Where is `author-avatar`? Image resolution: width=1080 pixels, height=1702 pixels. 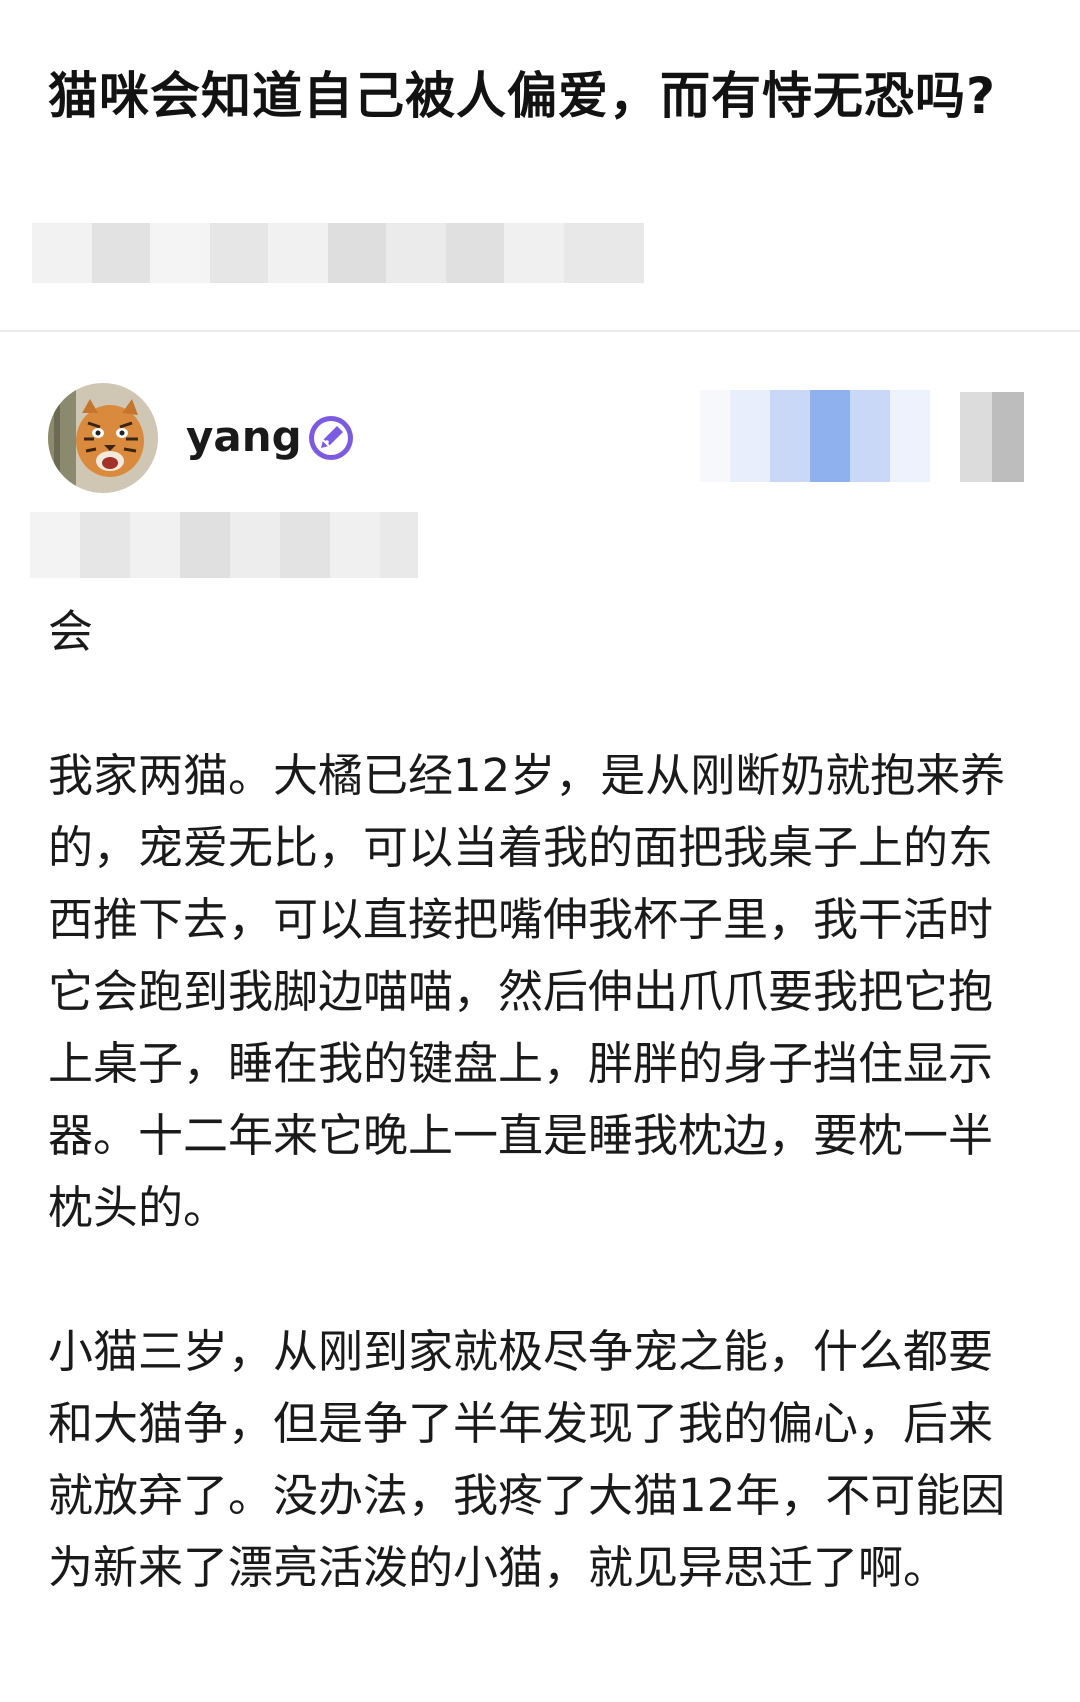
author-avatar is located at coordinates (103, 438).